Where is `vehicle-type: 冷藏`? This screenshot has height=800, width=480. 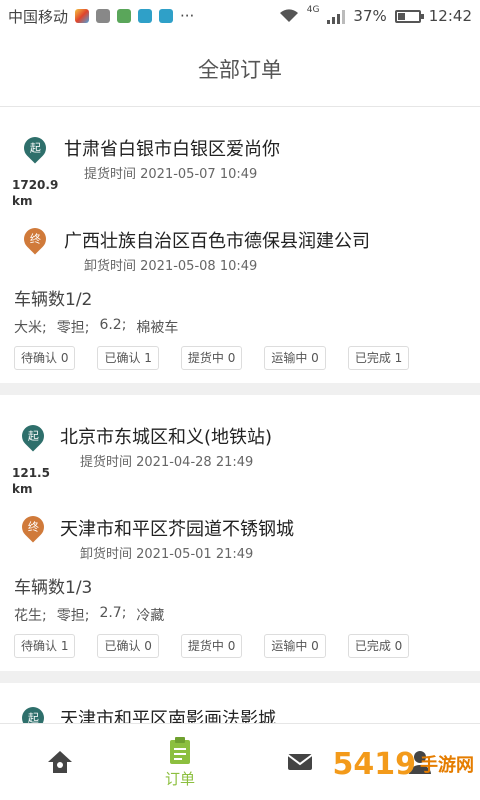
vehicle-type: 冷藏 is located at coordinates (150, 616).